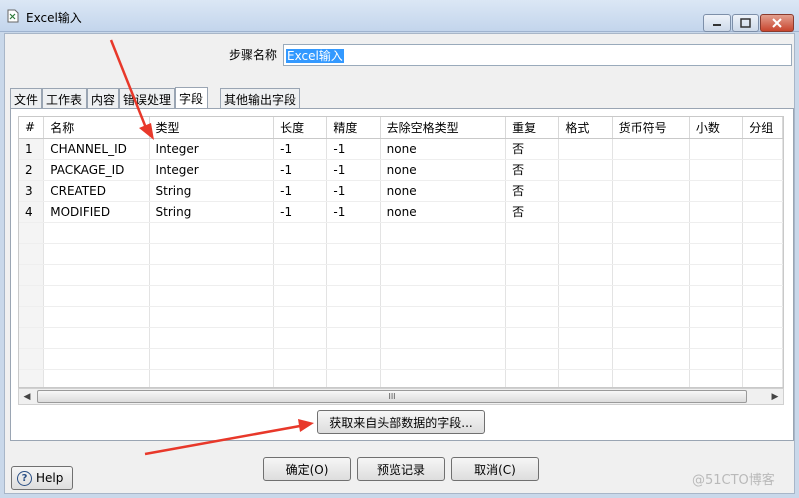 The height and width of the screenshot is (498, 799). What do you see at coordinates (315, 56) in the screenshot?
I see `step-name-value: Excel输入` at bounding box center [315, 56].